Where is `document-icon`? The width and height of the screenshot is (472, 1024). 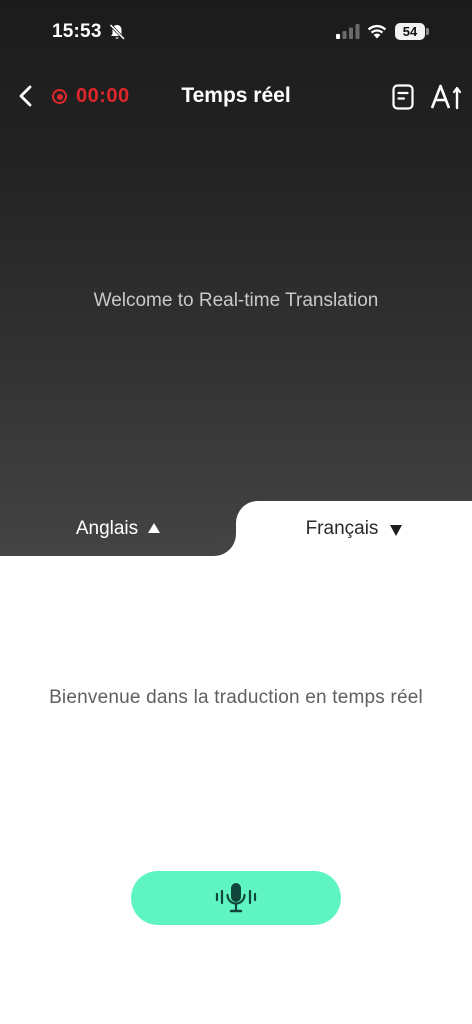 document-icon is located at coordinates (403, 97).